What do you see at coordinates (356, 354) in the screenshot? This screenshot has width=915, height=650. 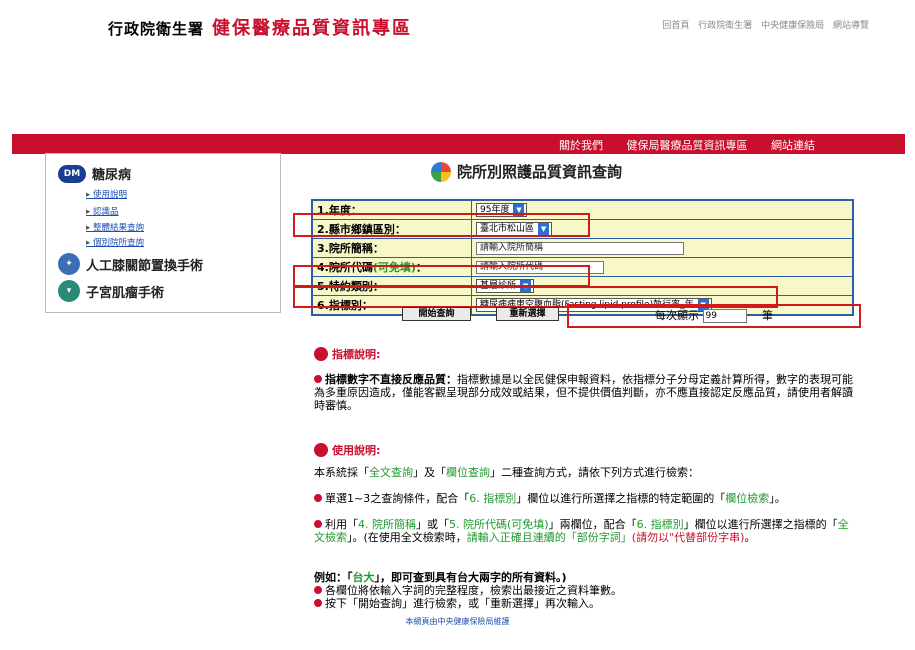 I see `indicator-note-heading-text: 指標說明:` at bounding box center [356, 354].